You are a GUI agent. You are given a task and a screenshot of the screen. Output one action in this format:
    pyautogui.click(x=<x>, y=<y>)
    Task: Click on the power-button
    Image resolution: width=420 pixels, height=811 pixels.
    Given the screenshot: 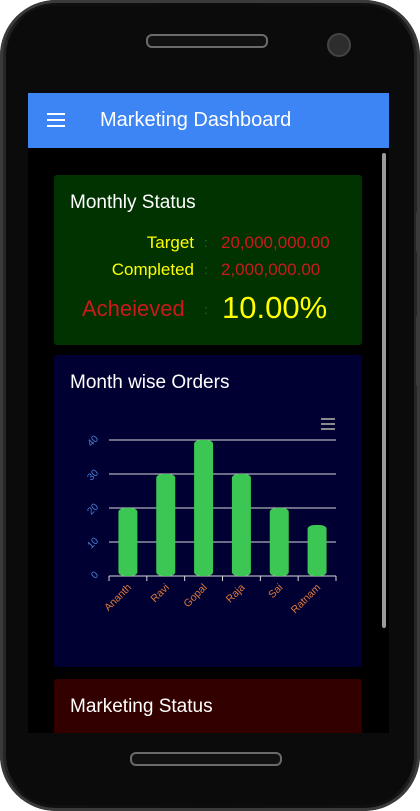 What is the action you would take?
    pyautogui.click(x=418, y=351)
    